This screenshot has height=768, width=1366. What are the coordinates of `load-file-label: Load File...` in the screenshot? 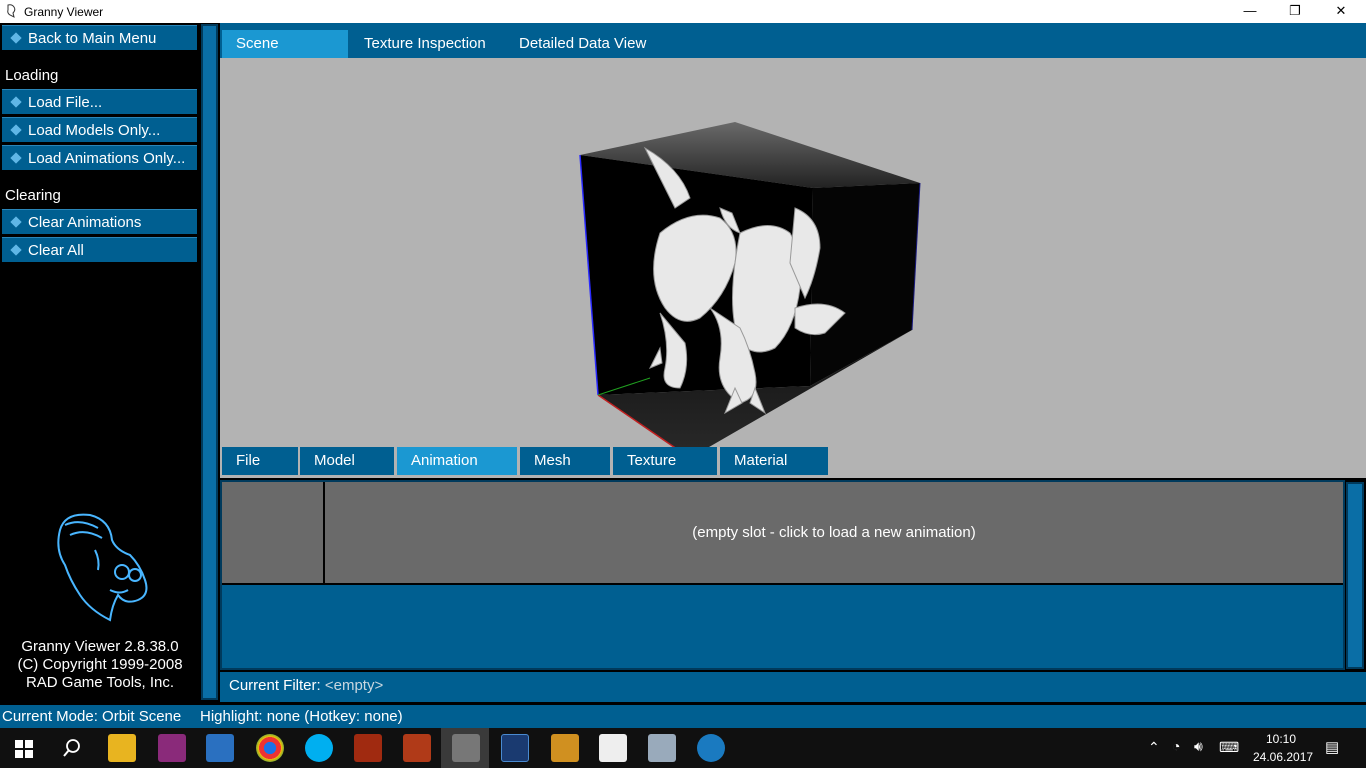 It's located at (65, 102).